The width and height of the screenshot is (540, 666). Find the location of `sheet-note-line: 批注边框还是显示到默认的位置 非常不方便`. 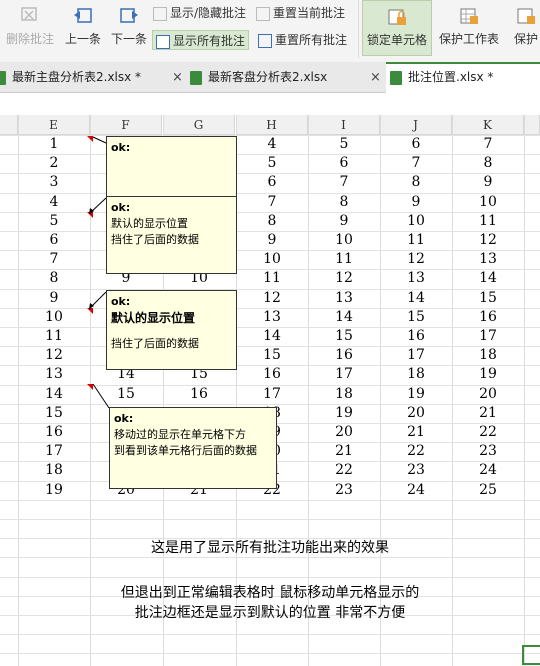

sheet-note-line: 批注边框还是显示到默认的位置 非常不方便 is located at coordinates (270, 613).